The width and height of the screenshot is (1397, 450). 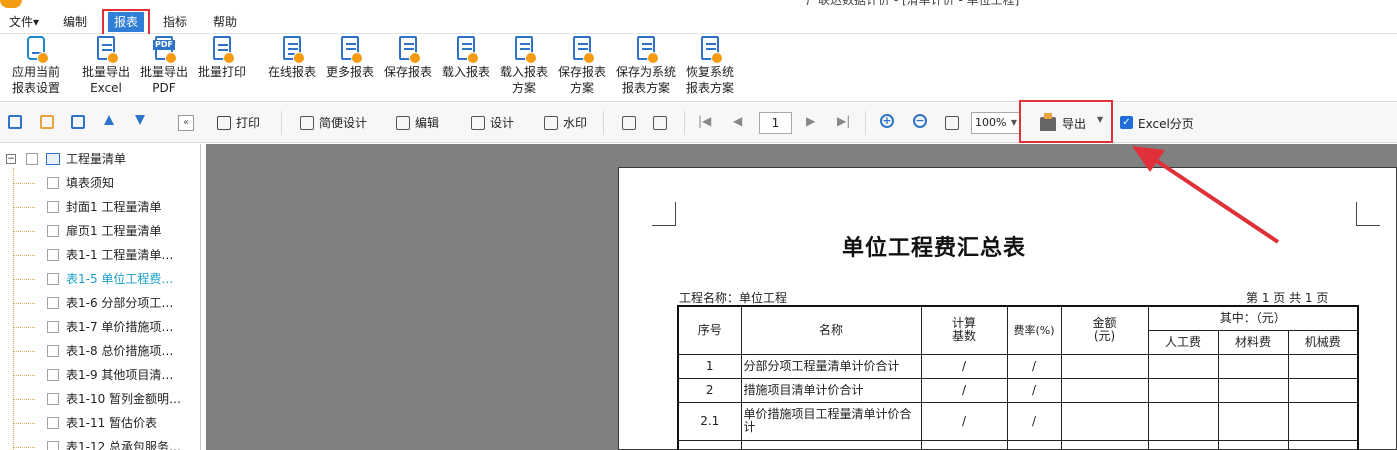 I want to click on menu-index: 指标, so click(x=175, y=22).